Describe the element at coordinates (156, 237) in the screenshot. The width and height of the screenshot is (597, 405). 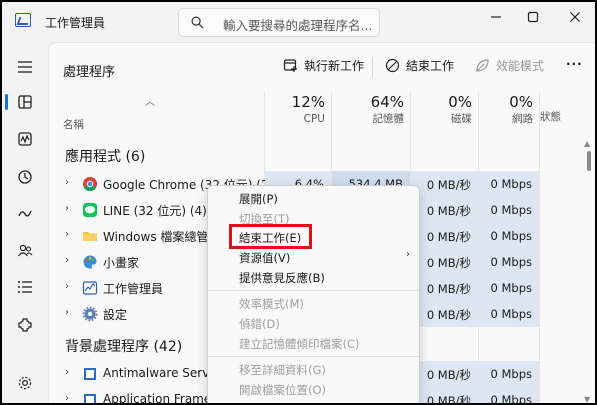
I see `process-name: Windows 檔案總管` at that location.